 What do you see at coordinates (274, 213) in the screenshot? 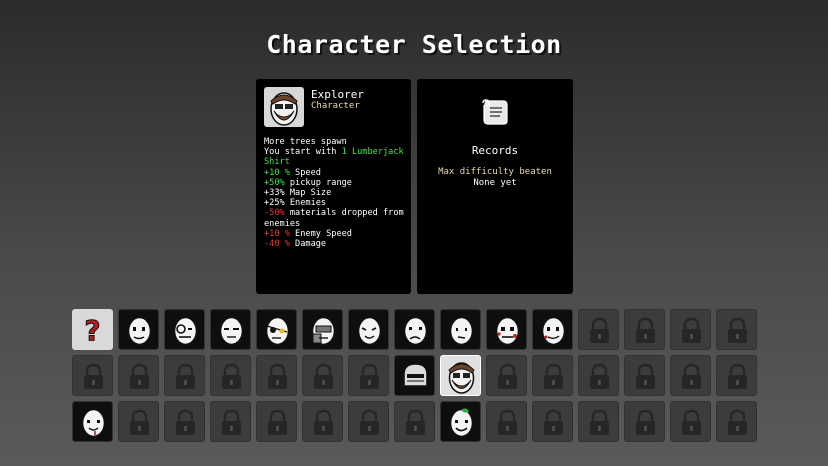
I see `description-text: -50%` at bounding box center [274, 213].